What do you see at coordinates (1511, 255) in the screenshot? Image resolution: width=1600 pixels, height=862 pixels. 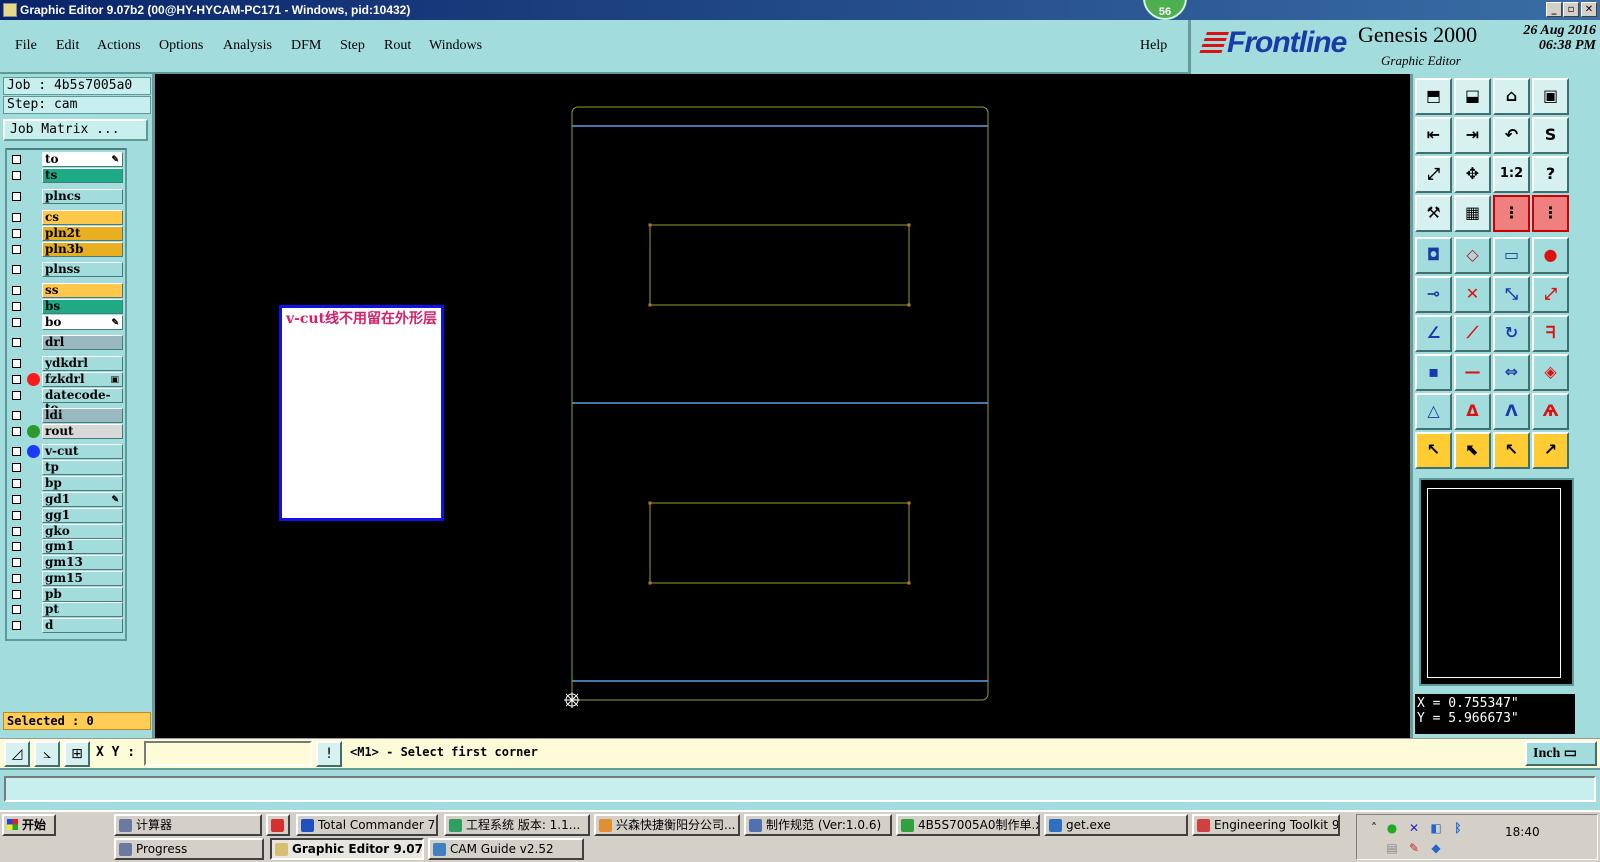 I see `ruler-icon: ▭` at bounding box center [1511, 255].